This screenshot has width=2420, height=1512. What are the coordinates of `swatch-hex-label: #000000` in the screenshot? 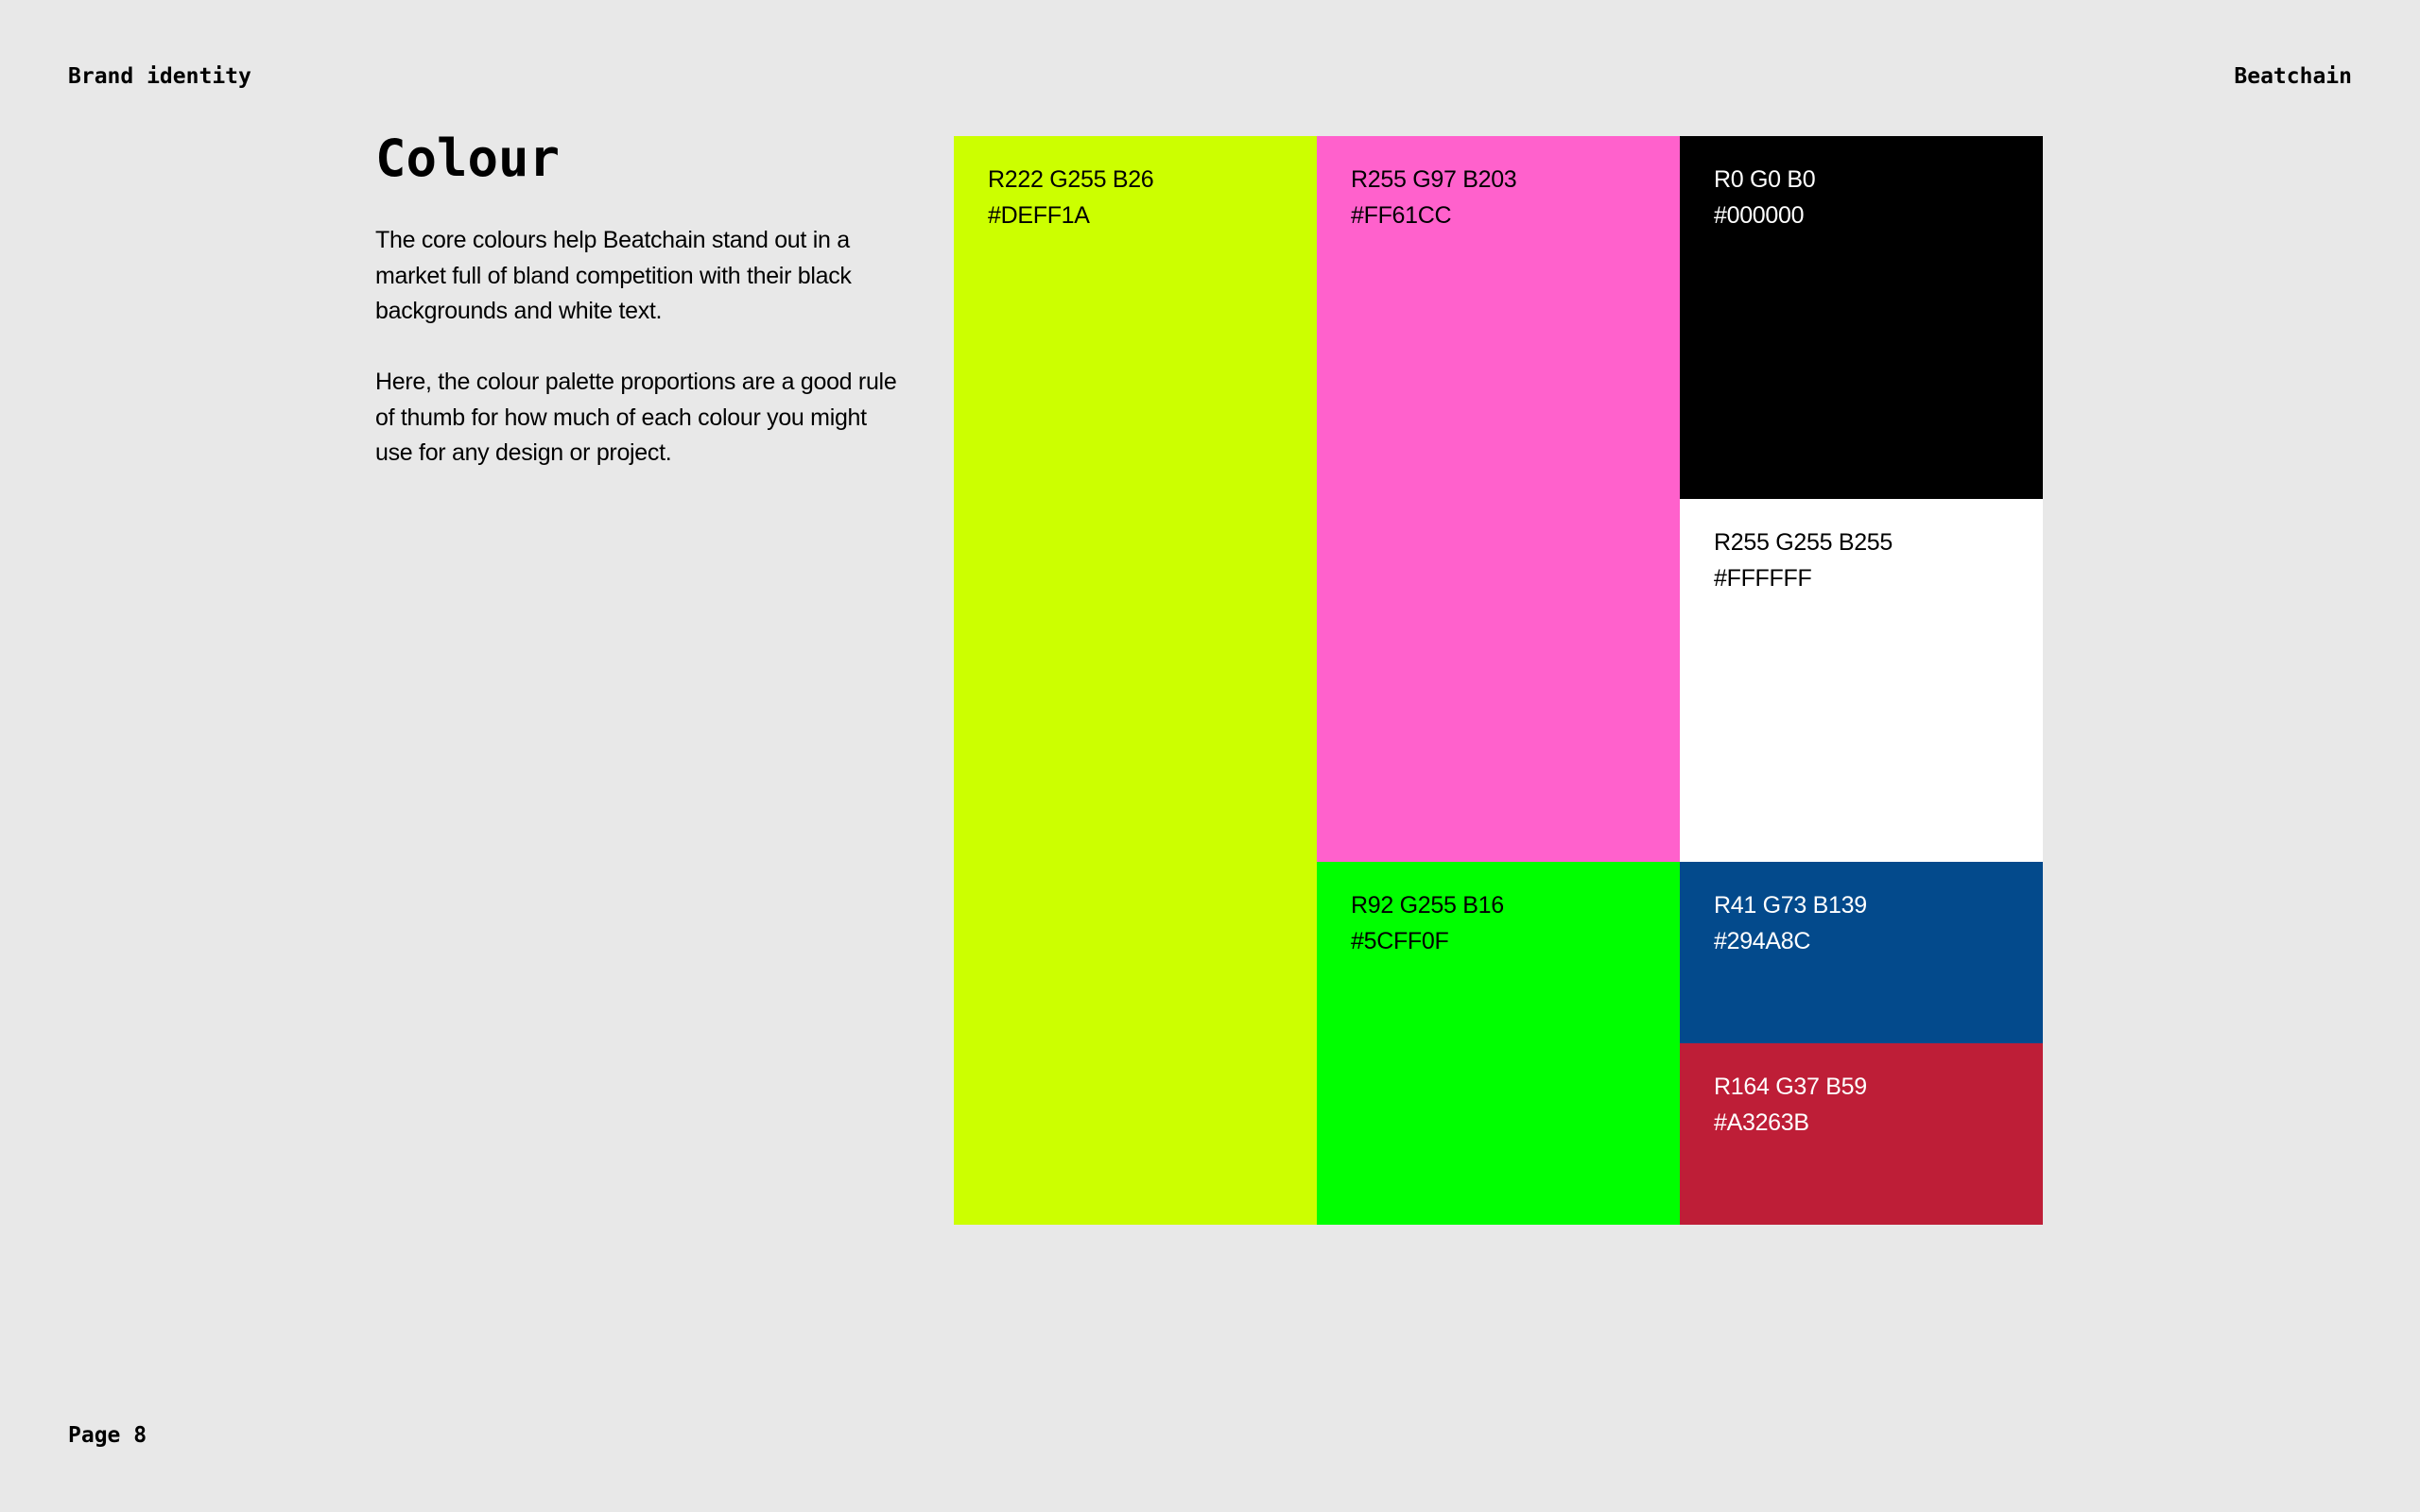 It's located at (1759, 215).